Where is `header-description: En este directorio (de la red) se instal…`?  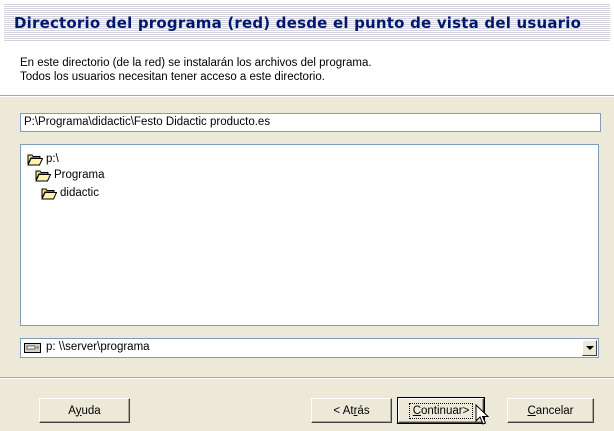
header-description: En este directorio (de la red) se instal… is located at coordinates (196, 70).